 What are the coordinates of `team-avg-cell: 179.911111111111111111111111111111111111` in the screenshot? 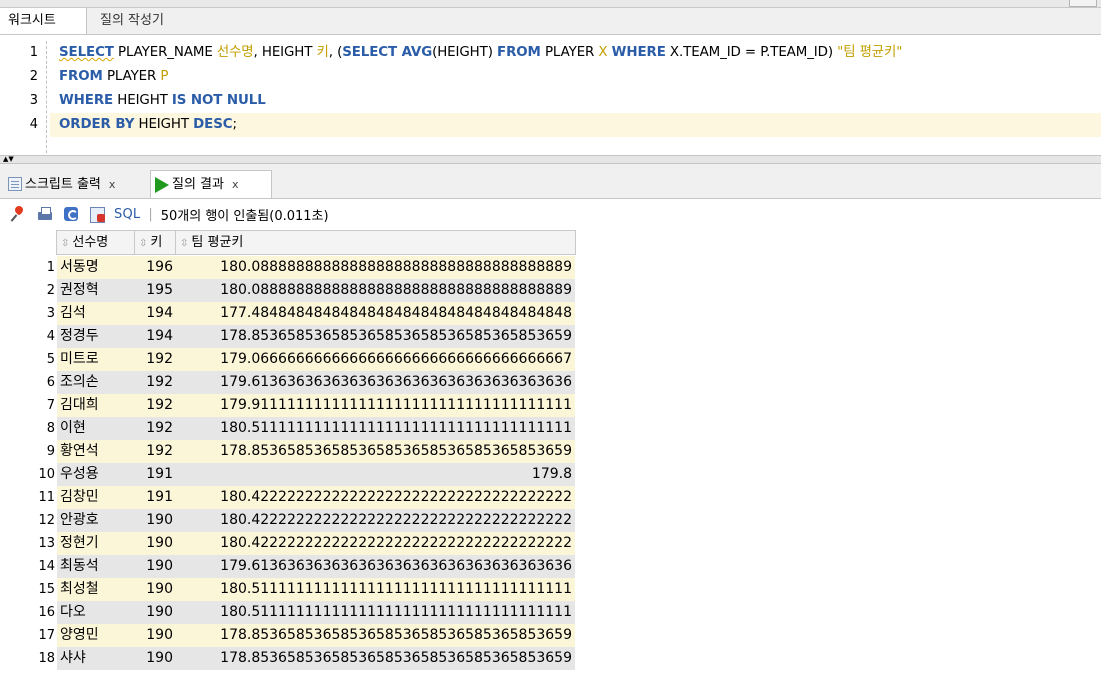 It's located at (375, 405).